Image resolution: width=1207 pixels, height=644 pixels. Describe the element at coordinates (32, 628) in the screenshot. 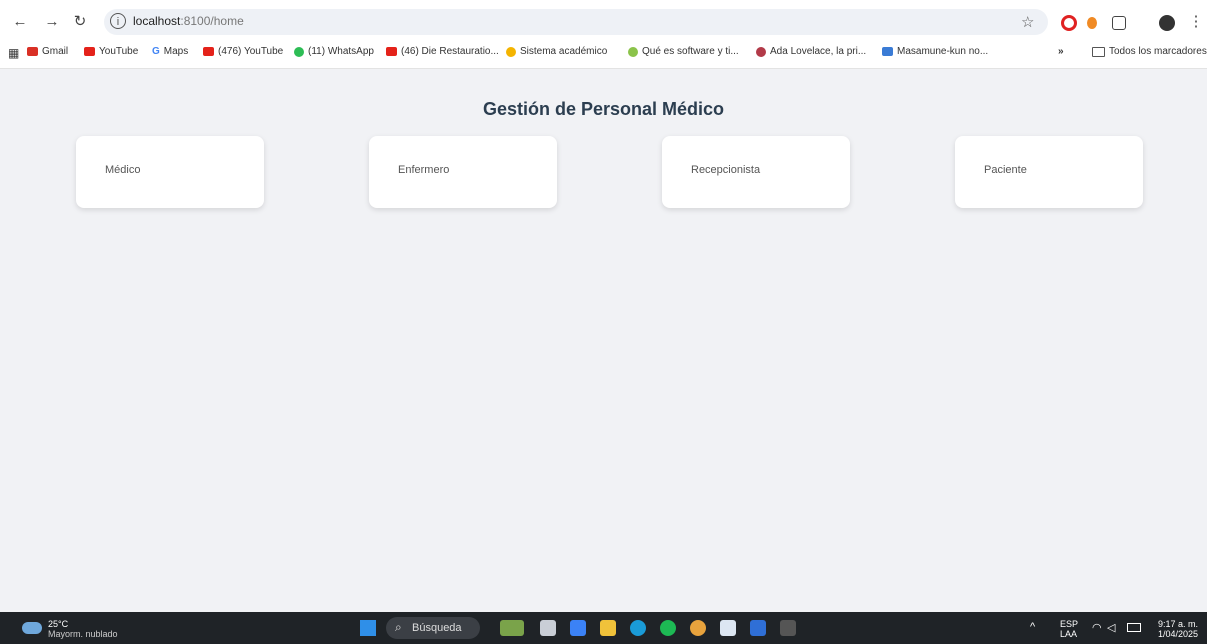

I see `weather-icon` at that location.